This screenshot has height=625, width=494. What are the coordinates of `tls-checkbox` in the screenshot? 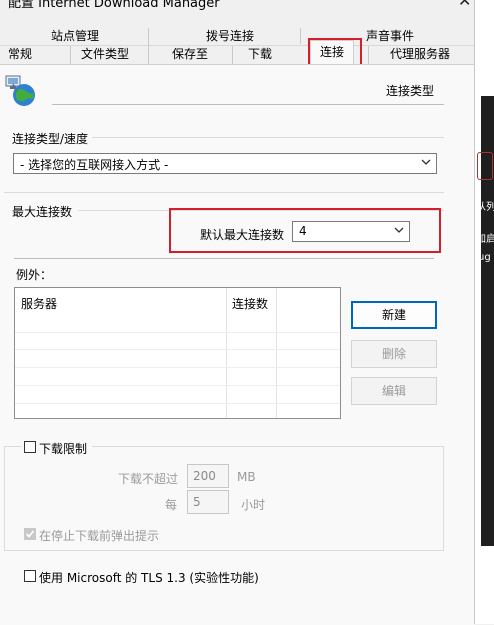 It's located at (30, 576).